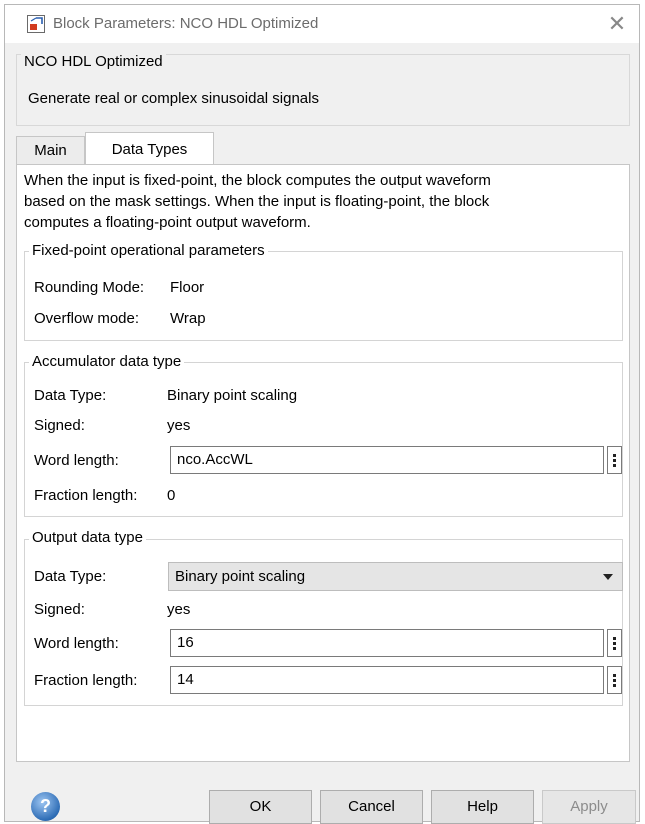 The width and height of the screenshot is (645, 824). I want to click on window-title: Block Parameters: NCO HDL Optimized, so click(186, 23).